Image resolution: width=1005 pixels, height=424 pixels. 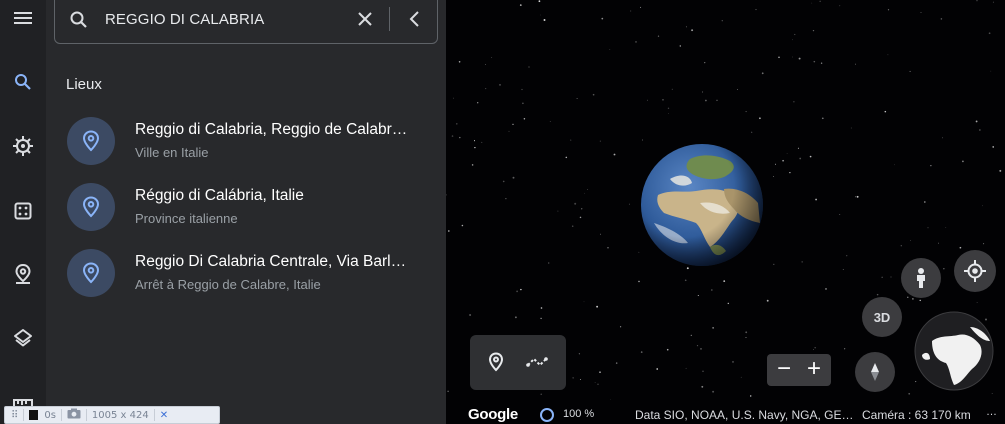 What do you see at coordinates (186, 218) in the screenshot?
I see `result-subtitle: Province italienne` at bounding box center [186, 218].